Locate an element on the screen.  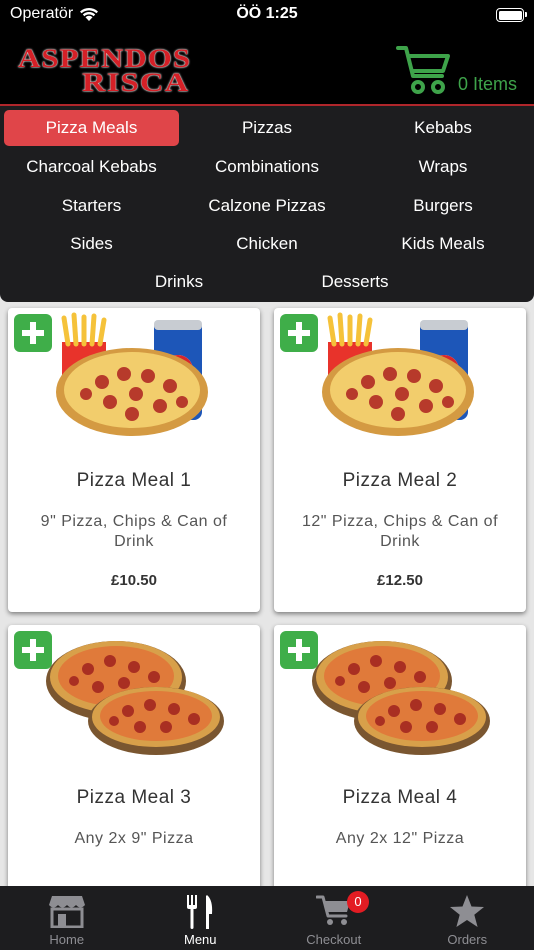
tab-checkout-label: Checkout is located at coordinates (334, 939).